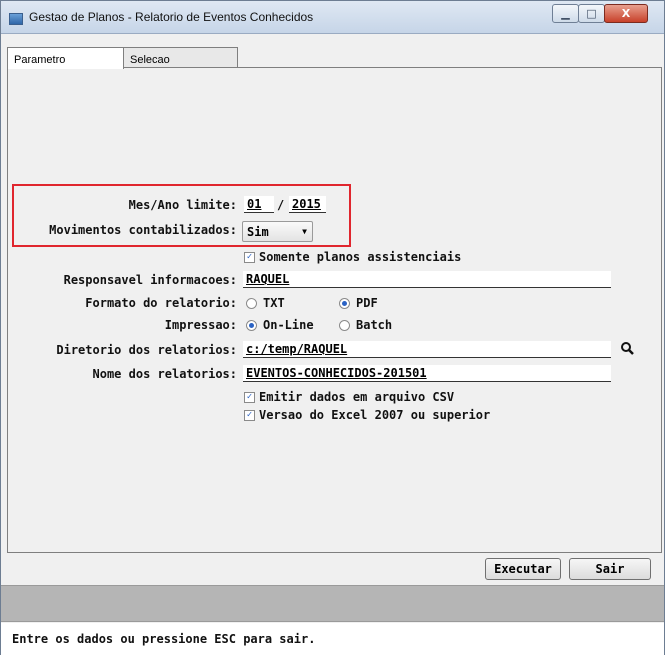  I want to click on maximize-icon: □, so click(591, 13).